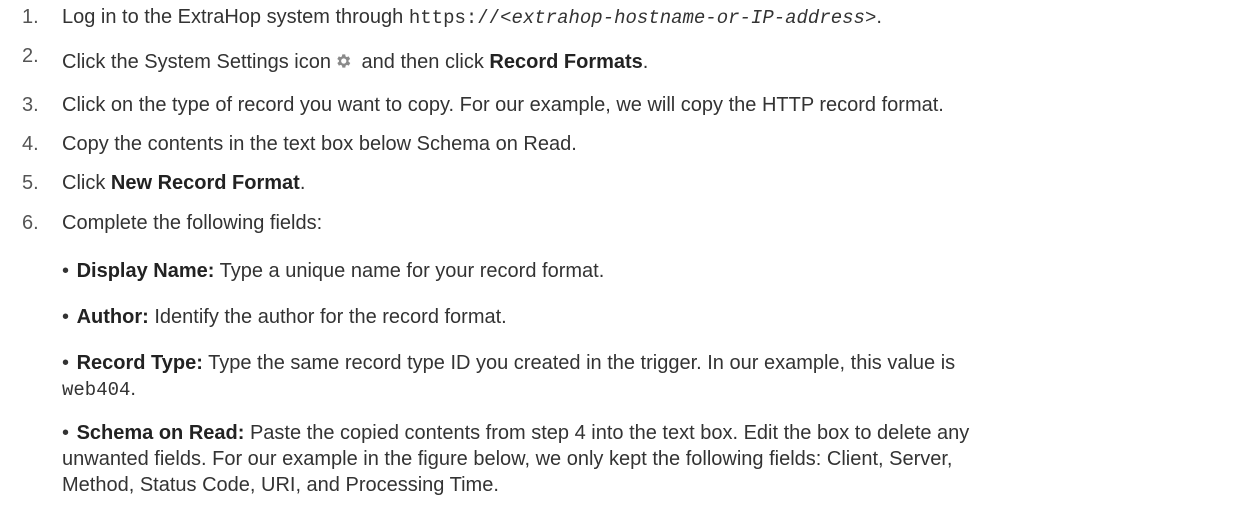 The image size is (1258, 516). Describe the element at coordinates (112, 317) in the screenshot. I see `field-label: Author:` at that location.